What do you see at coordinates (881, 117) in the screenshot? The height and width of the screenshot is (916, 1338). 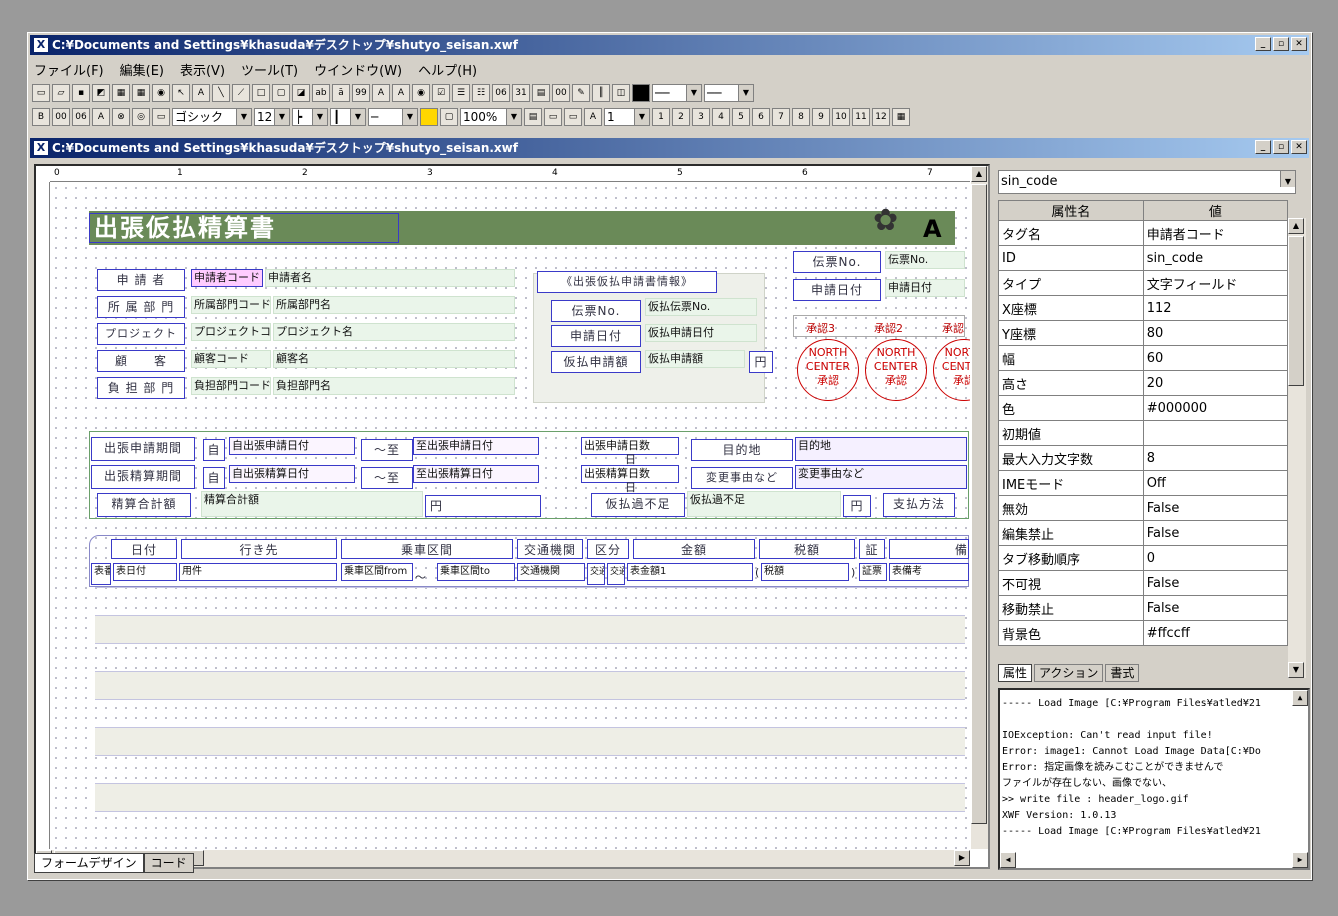 I see `page12-icon: 12` at bounding box center [881, 117].